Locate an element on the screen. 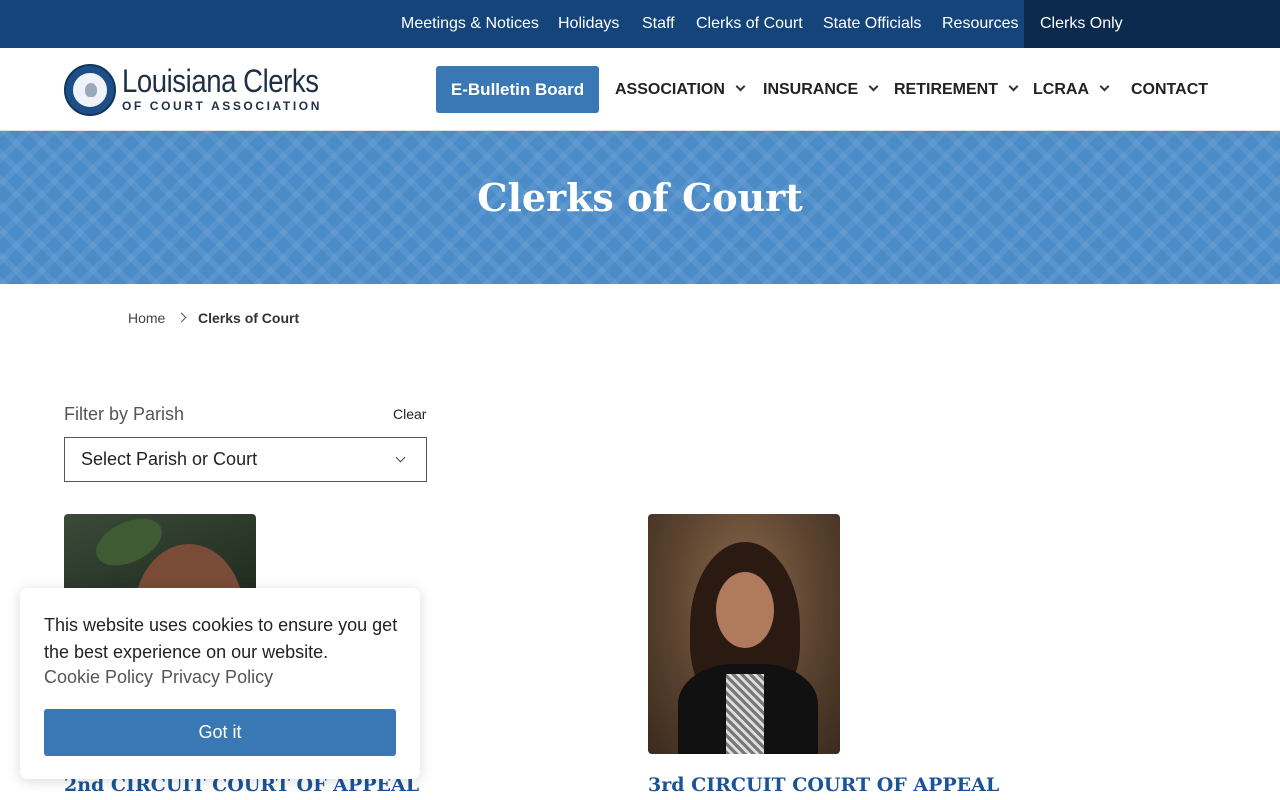 The image size is (1280, 800). link-staff: Staff is located at coordinates (658, 24).